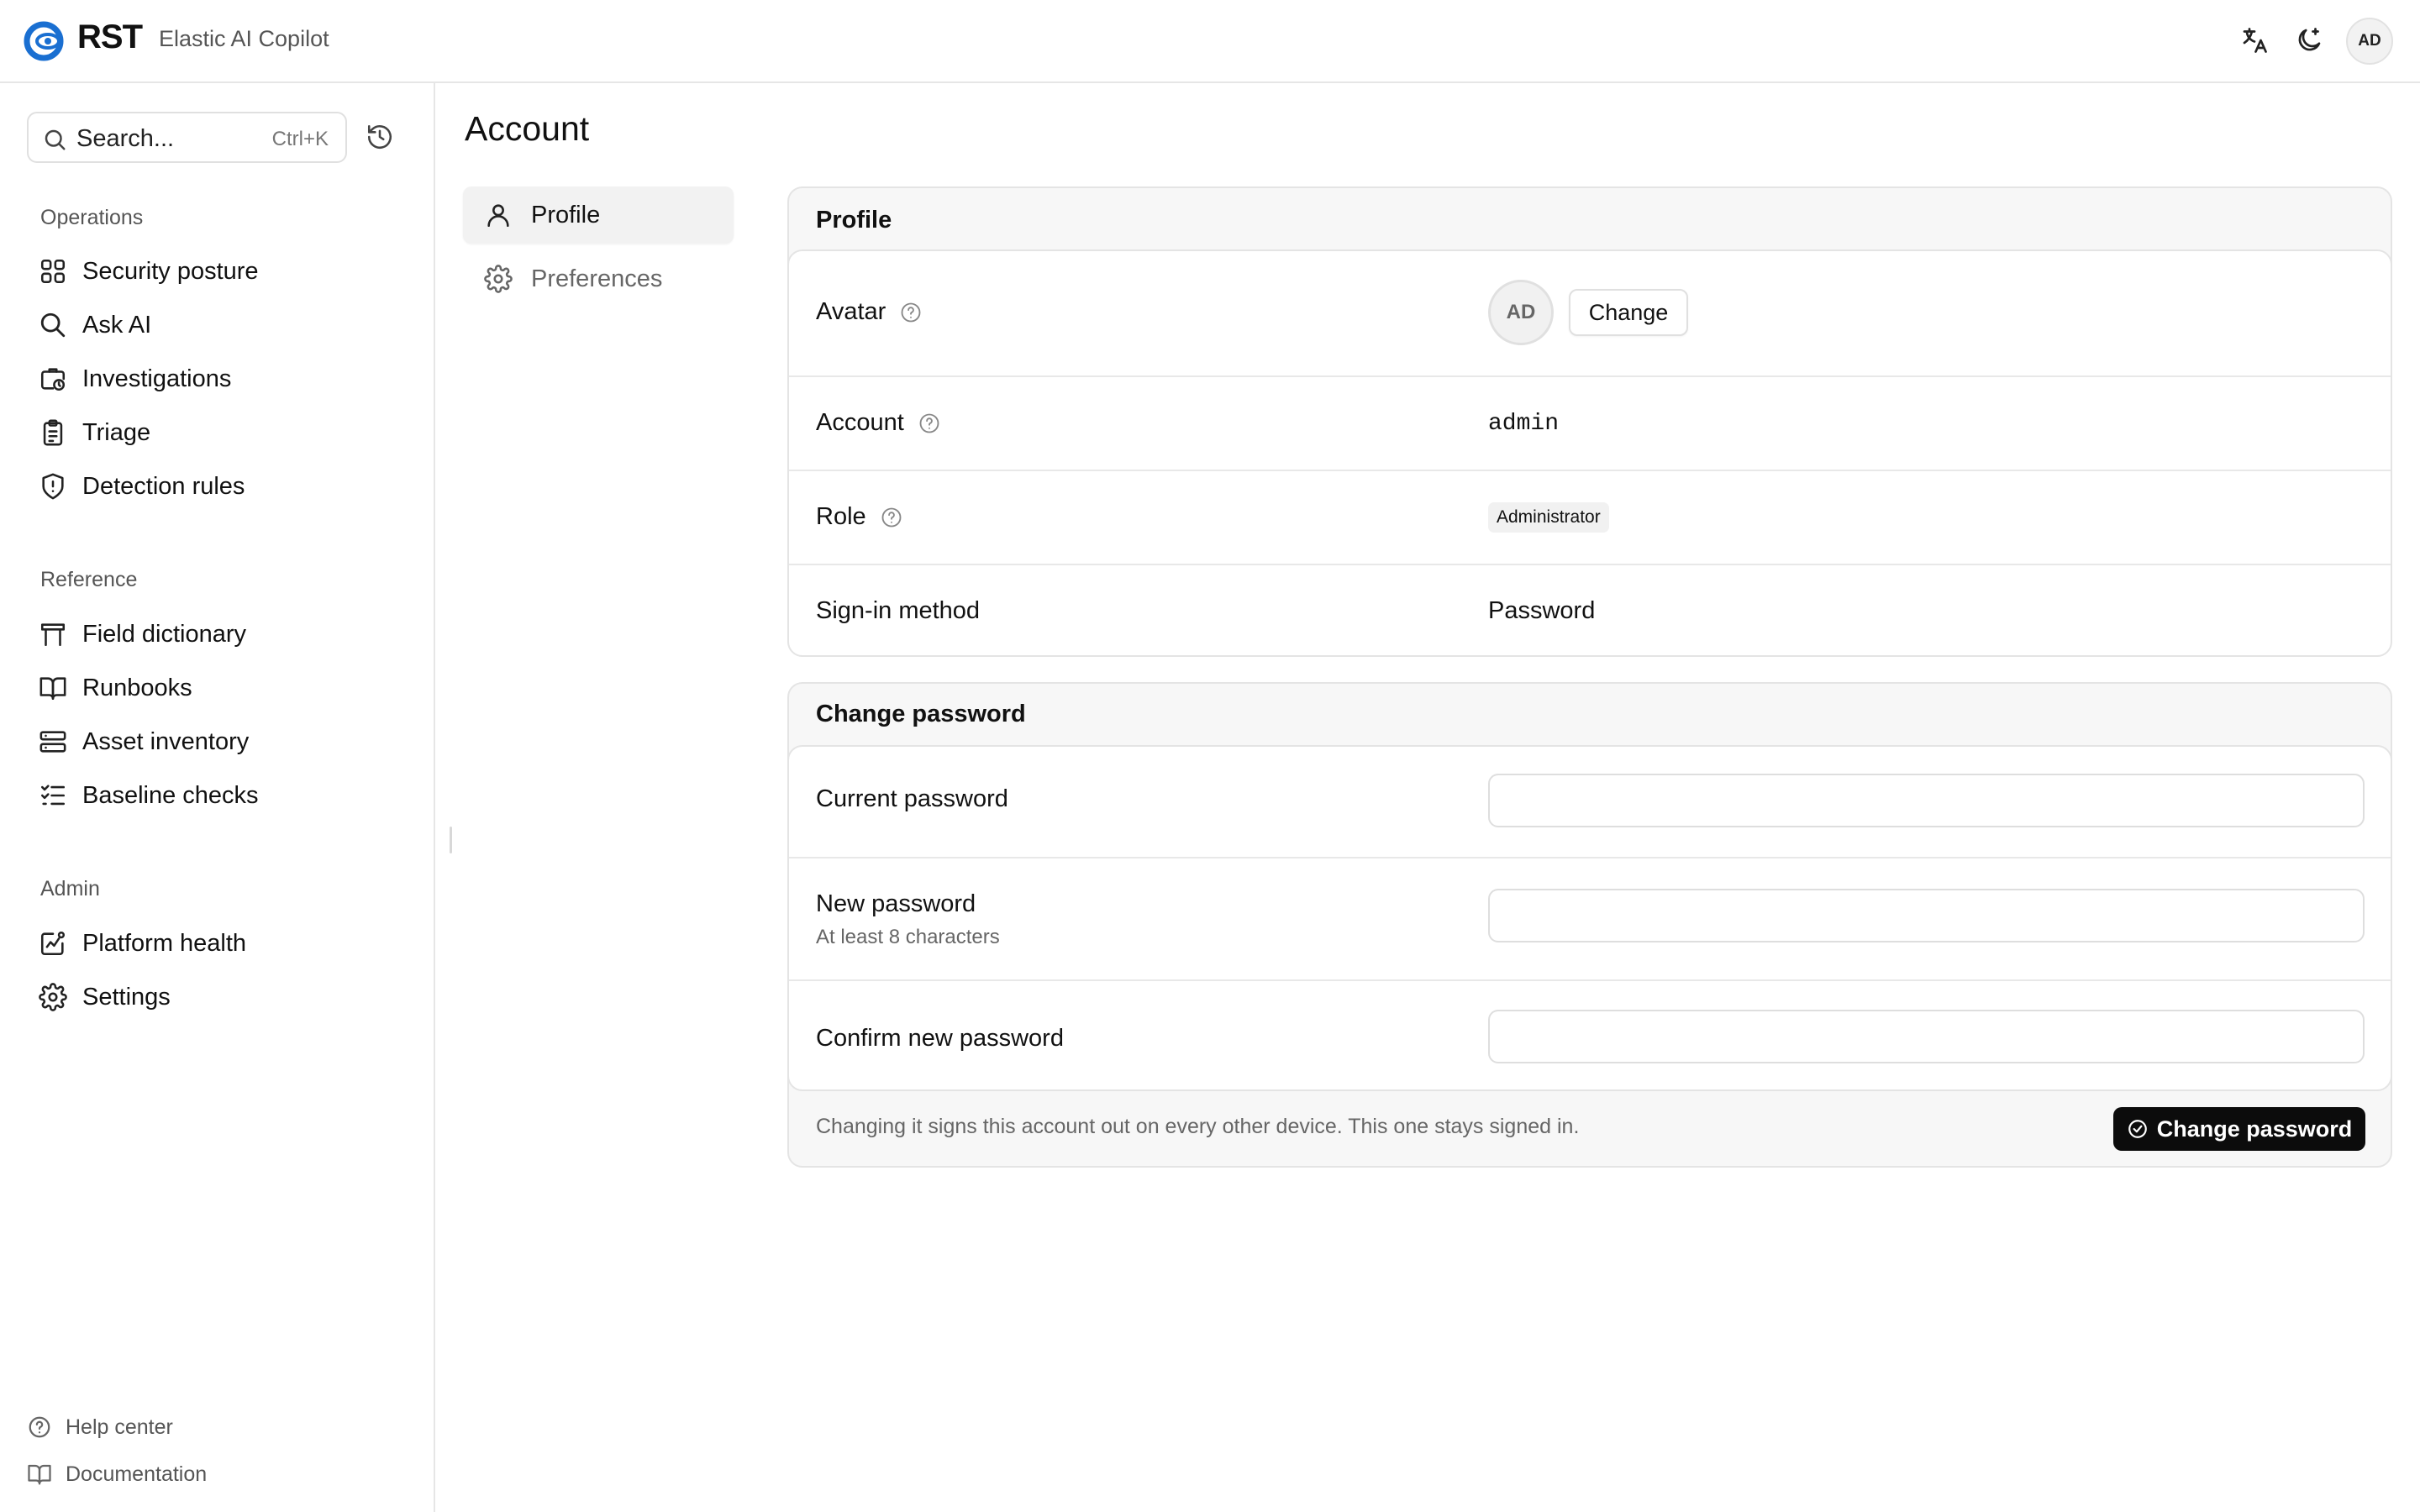 The height and width of the screenshot is (1512, 2420). I want to click on role-label-text: Role, so click(841, 516).